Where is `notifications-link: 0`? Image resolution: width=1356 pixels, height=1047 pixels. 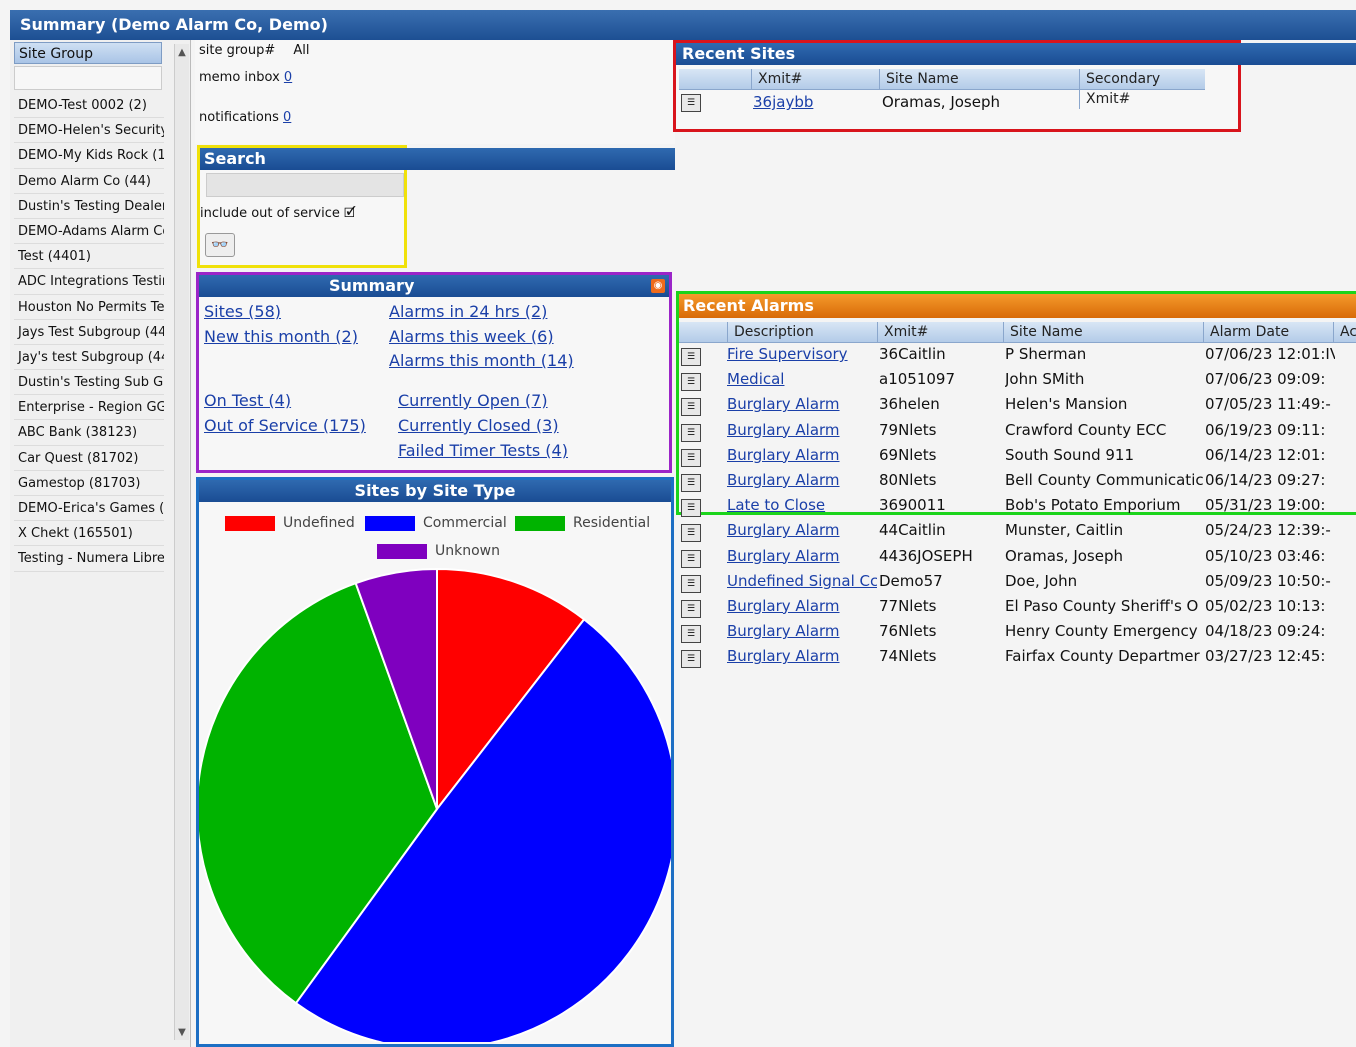 notifications-link: 0 is located at coordinates (287, 117).